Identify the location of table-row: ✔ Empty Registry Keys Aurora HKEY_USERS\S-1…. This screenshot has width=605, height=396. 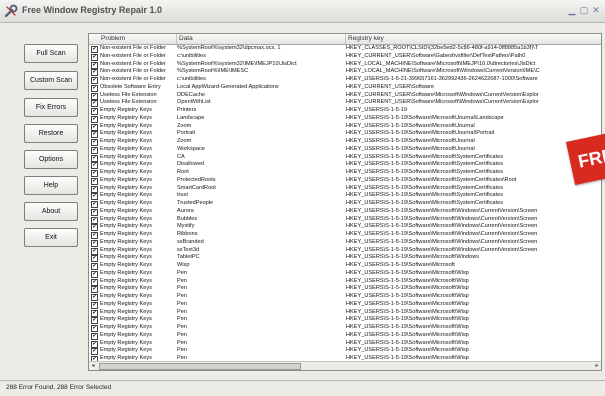
(345, 212).